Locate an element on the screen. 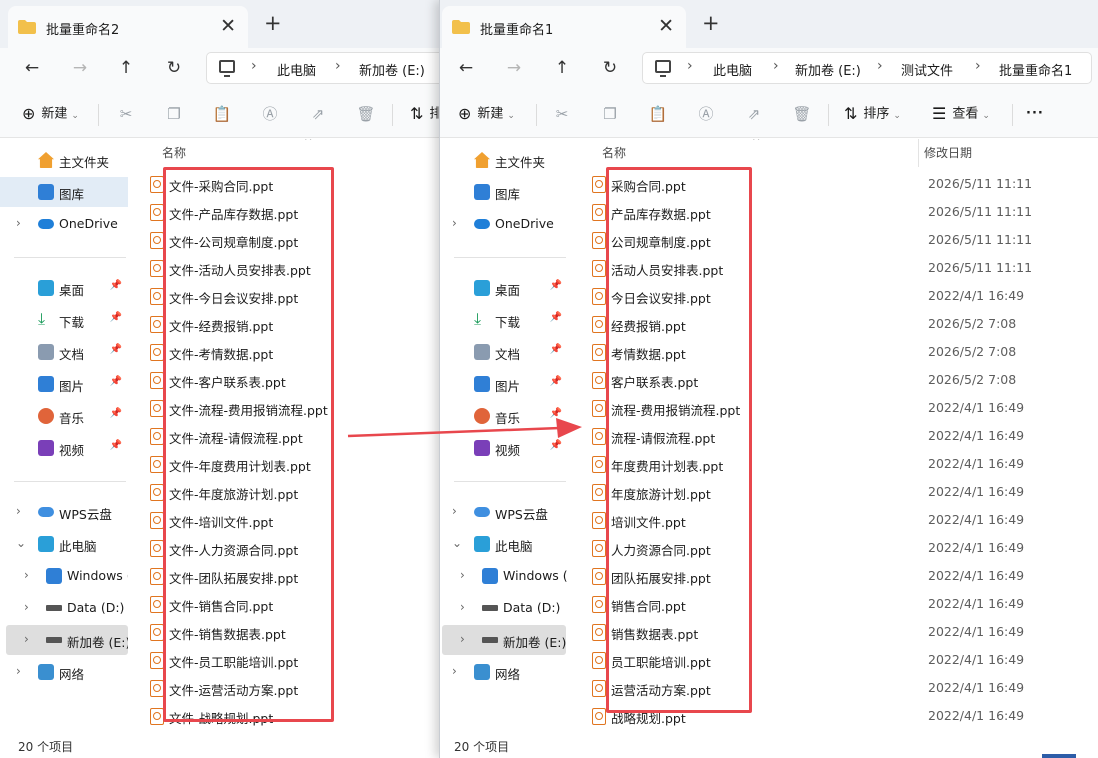 Image resolution: width=1098 pixels, height=758 pixels. file-row: 活动人员安排表.ppt 2026/5/11 11:11 is located at coordinates (837, 268).